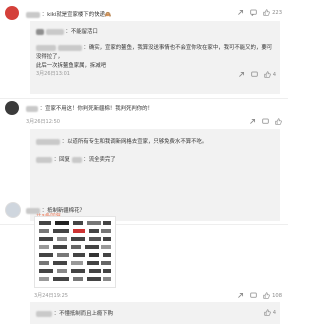 This screenshot has height=324, width=320. What do you see at coordinates (259, 12) in the screenshot?
I see `comment-actions: 223` at bounding box center [259, 12].